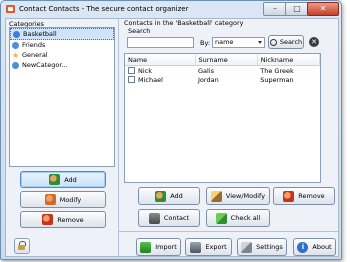 This screenshot has height=262, width=350. What do you see at coordinates (146, 247) in the screenshot?
I see `import-arrow-icon` at bounding box center [146, 247].